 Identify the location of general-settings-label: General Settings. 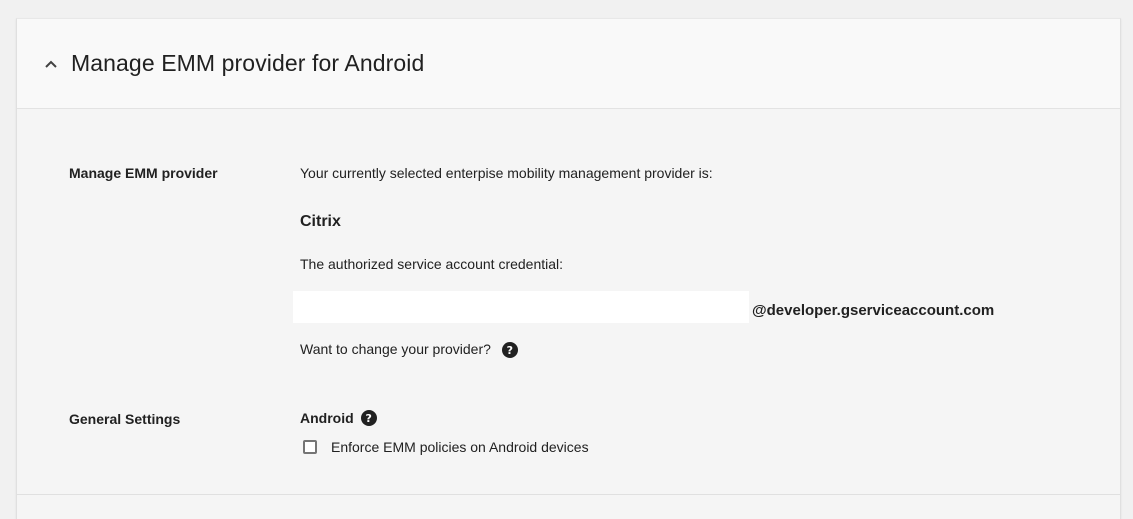
(125, 419).